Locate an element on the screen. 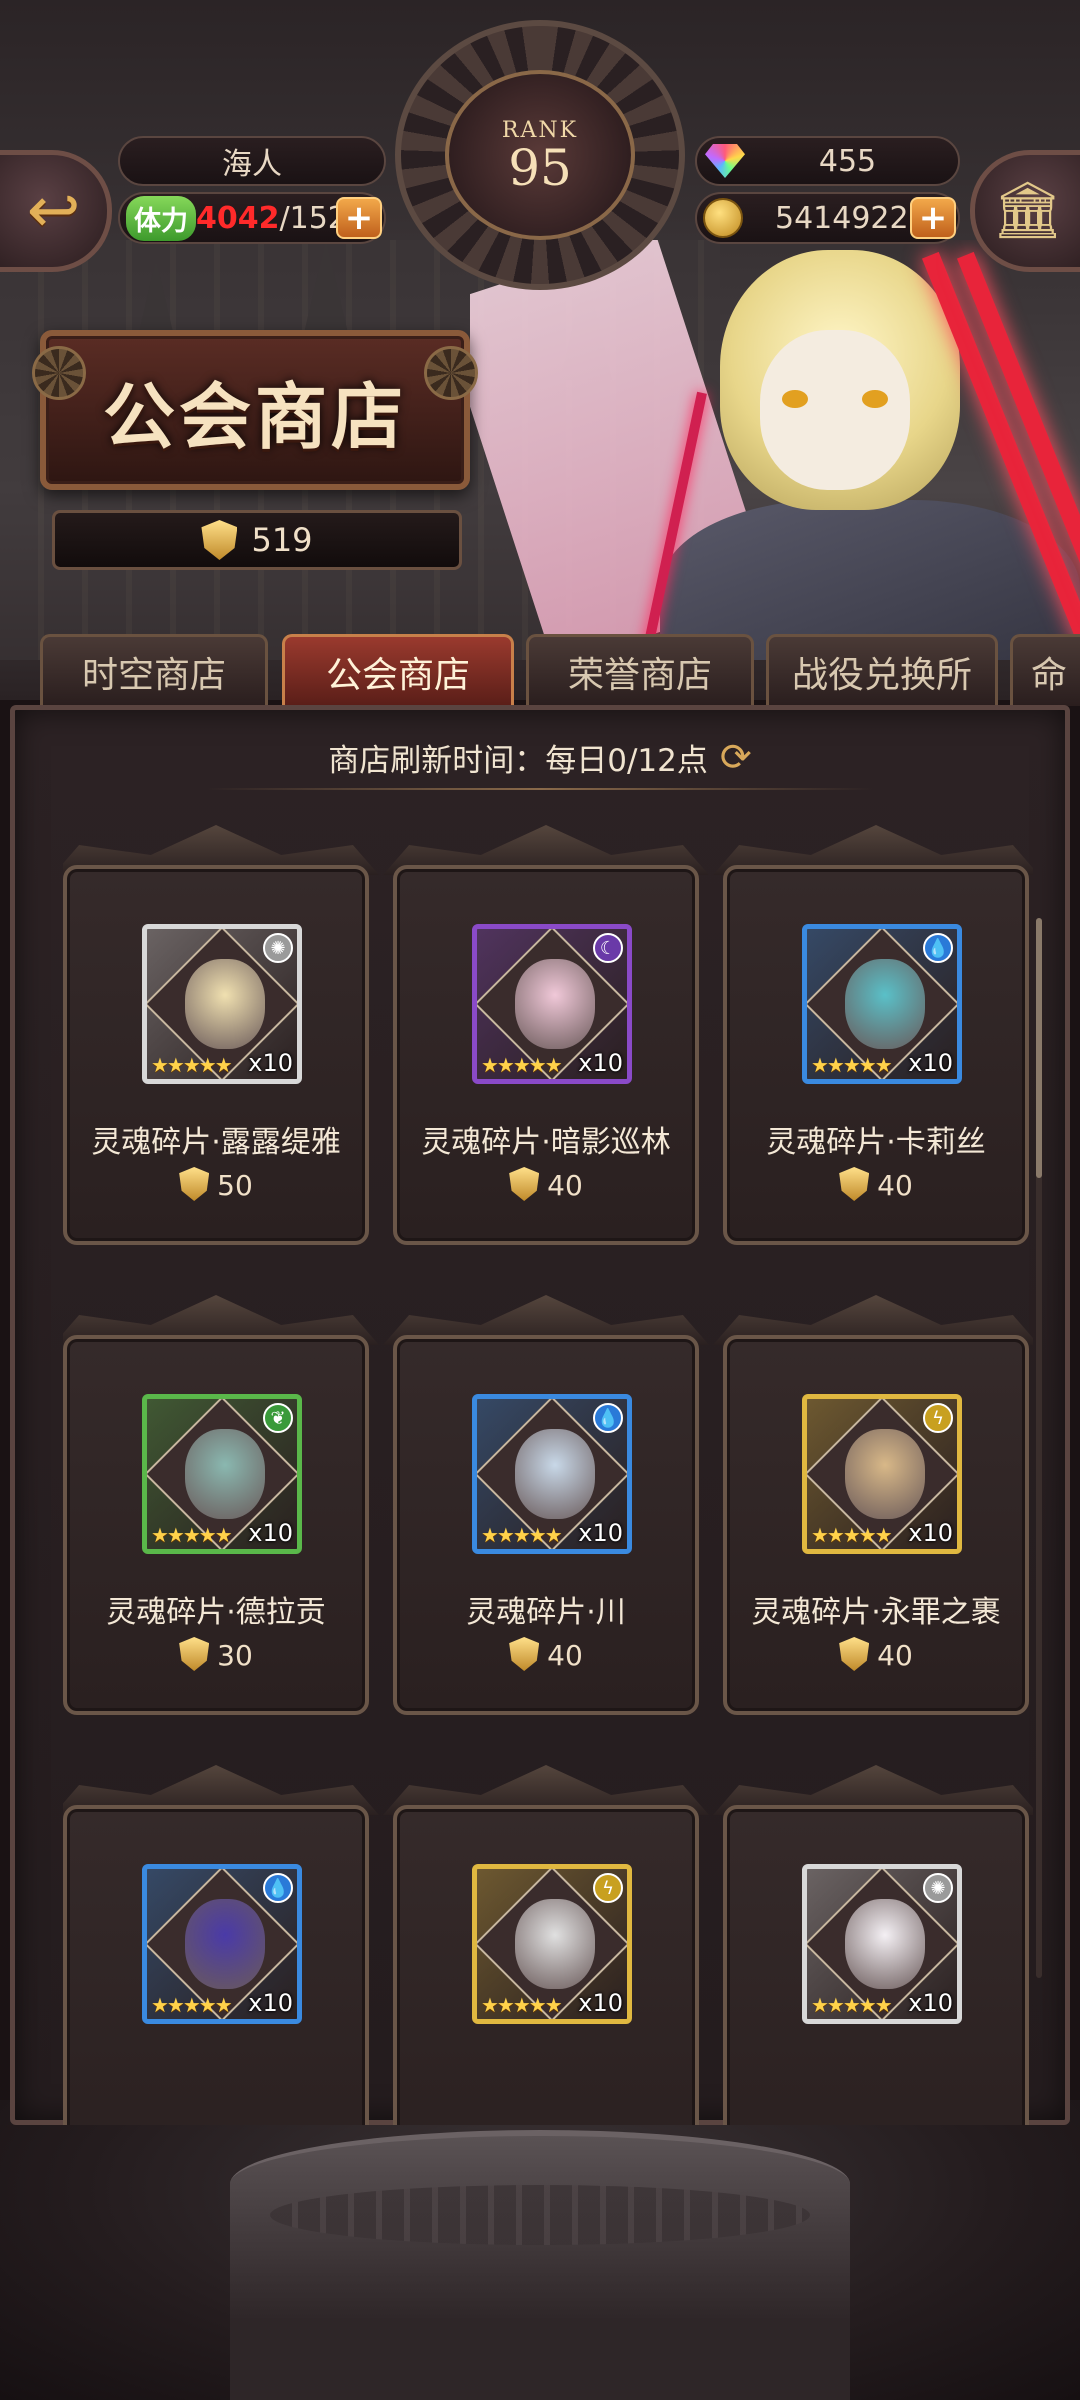  shop-item-card: ϟ ★★★★★ x10 灵魂碎片·白羽 is located at coordinates (546, 1945).